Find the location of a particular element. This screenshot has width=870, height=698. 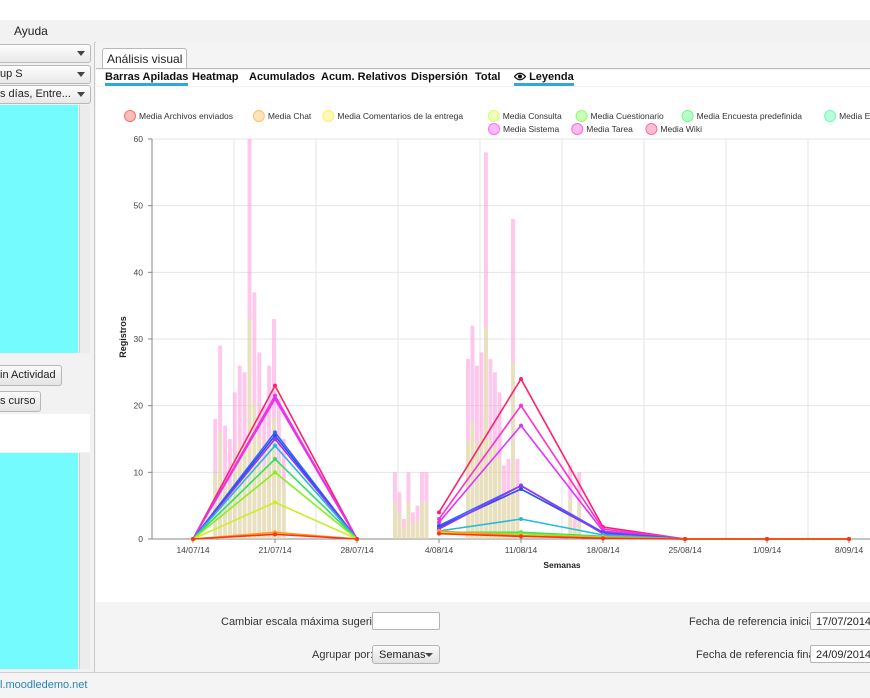

eye-icon is located at coordinates (520, 76).